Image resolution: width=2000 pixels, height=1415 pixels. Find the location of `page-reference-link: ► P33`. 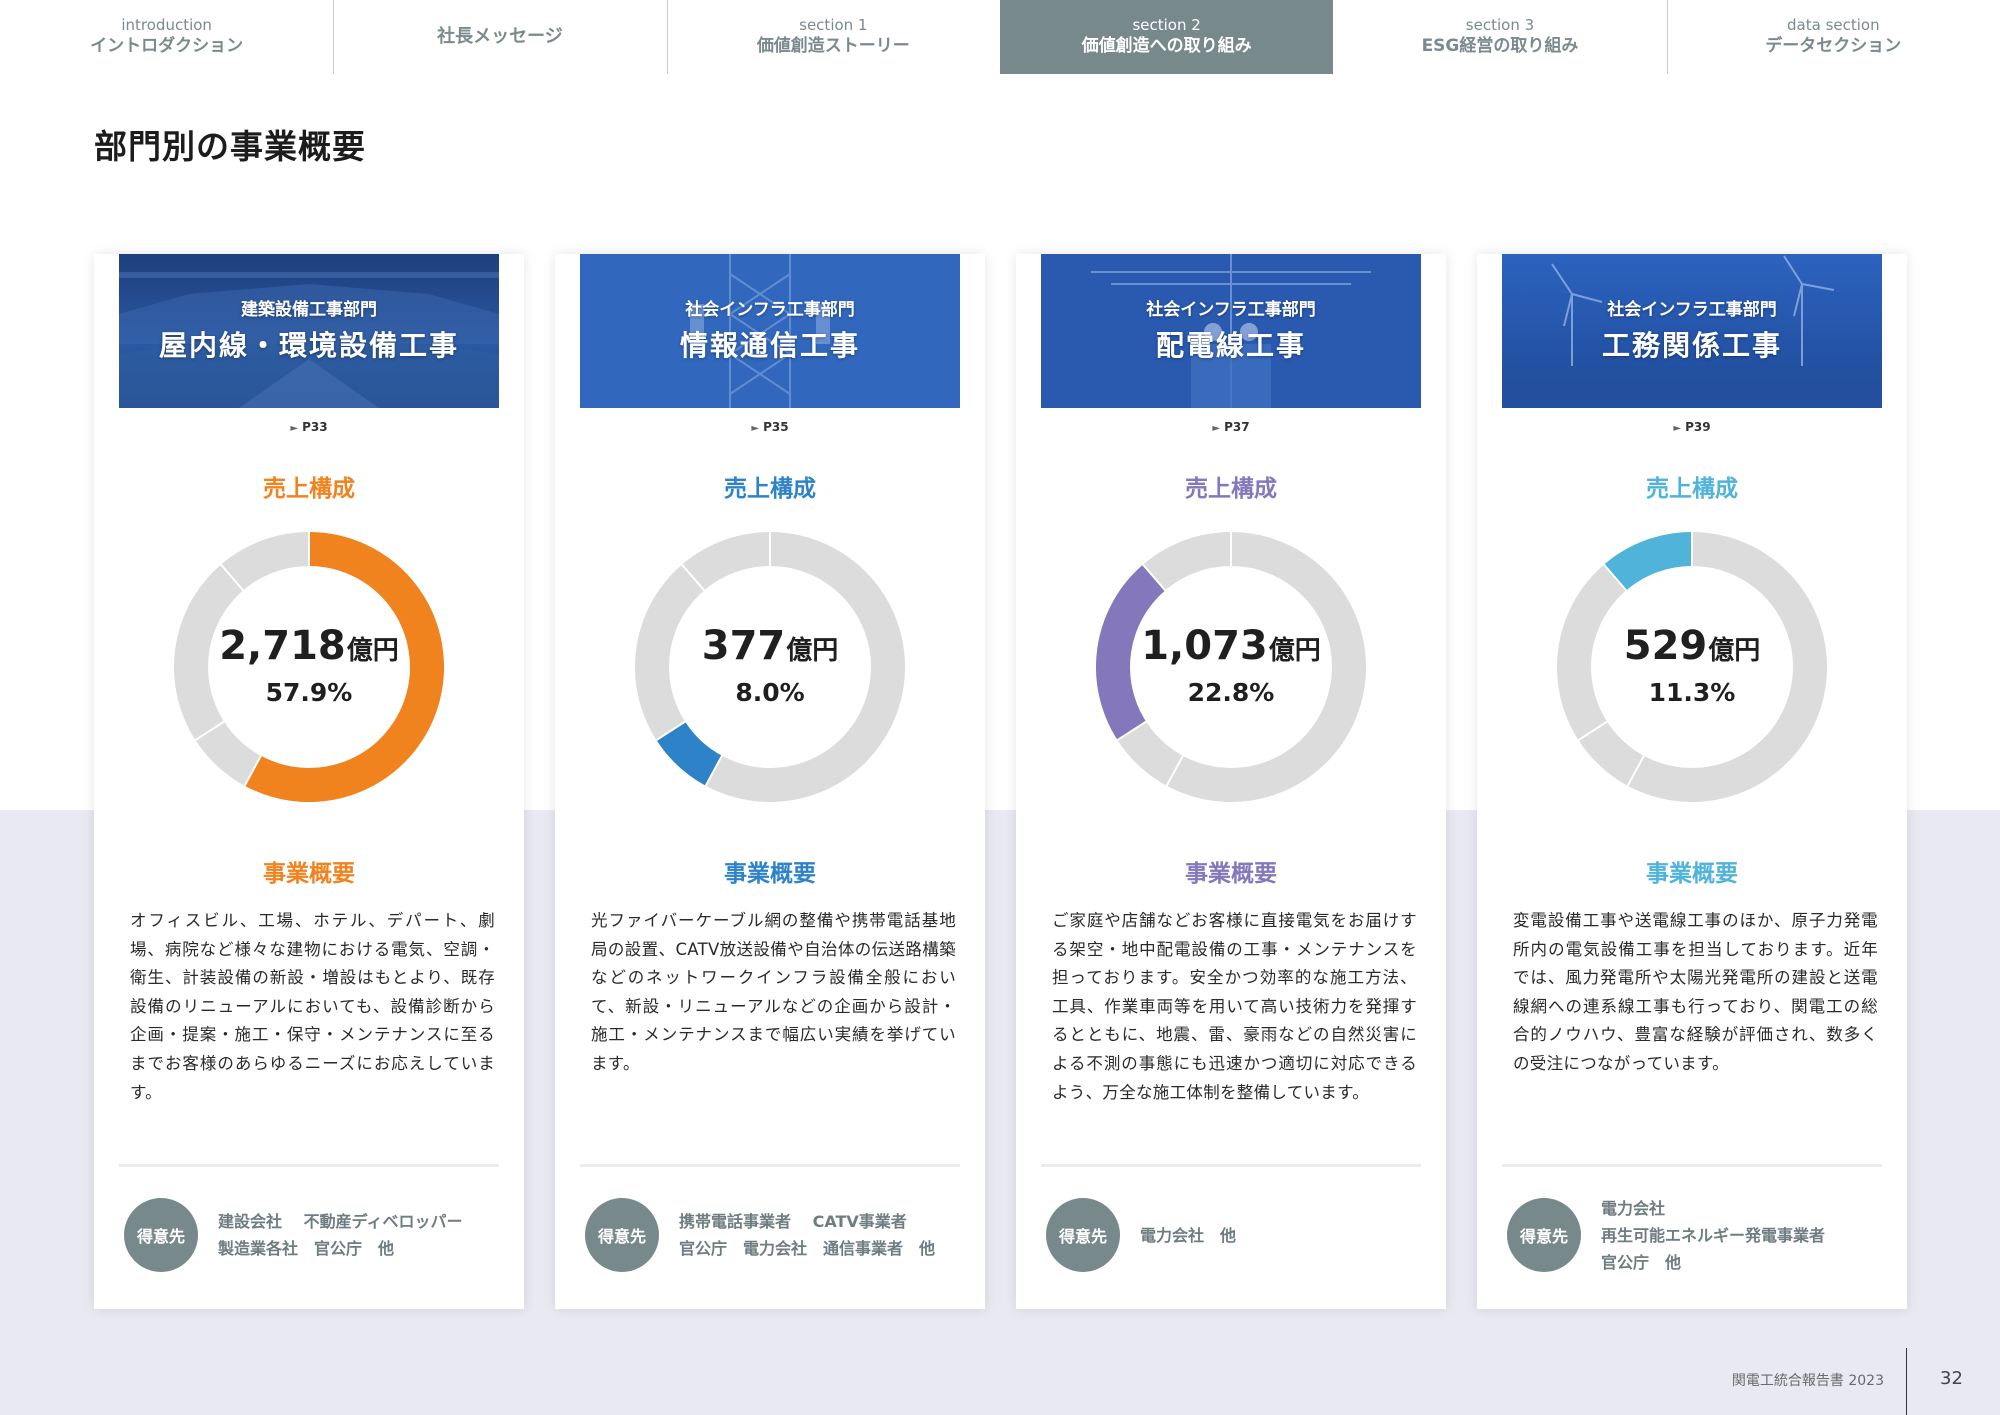

page-reference-link: ► P33 is located at coordinates (309, 427).